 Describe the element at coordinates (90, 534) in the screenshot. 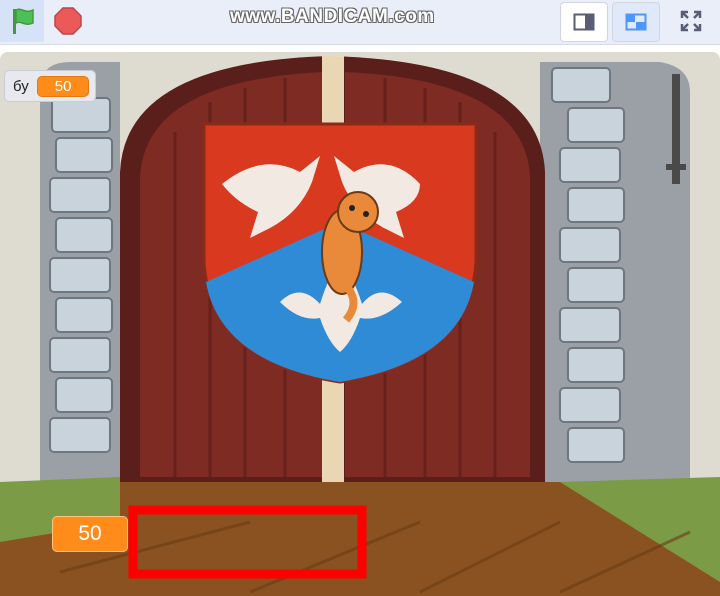

I see `large-variable-readout: 50` at that location.